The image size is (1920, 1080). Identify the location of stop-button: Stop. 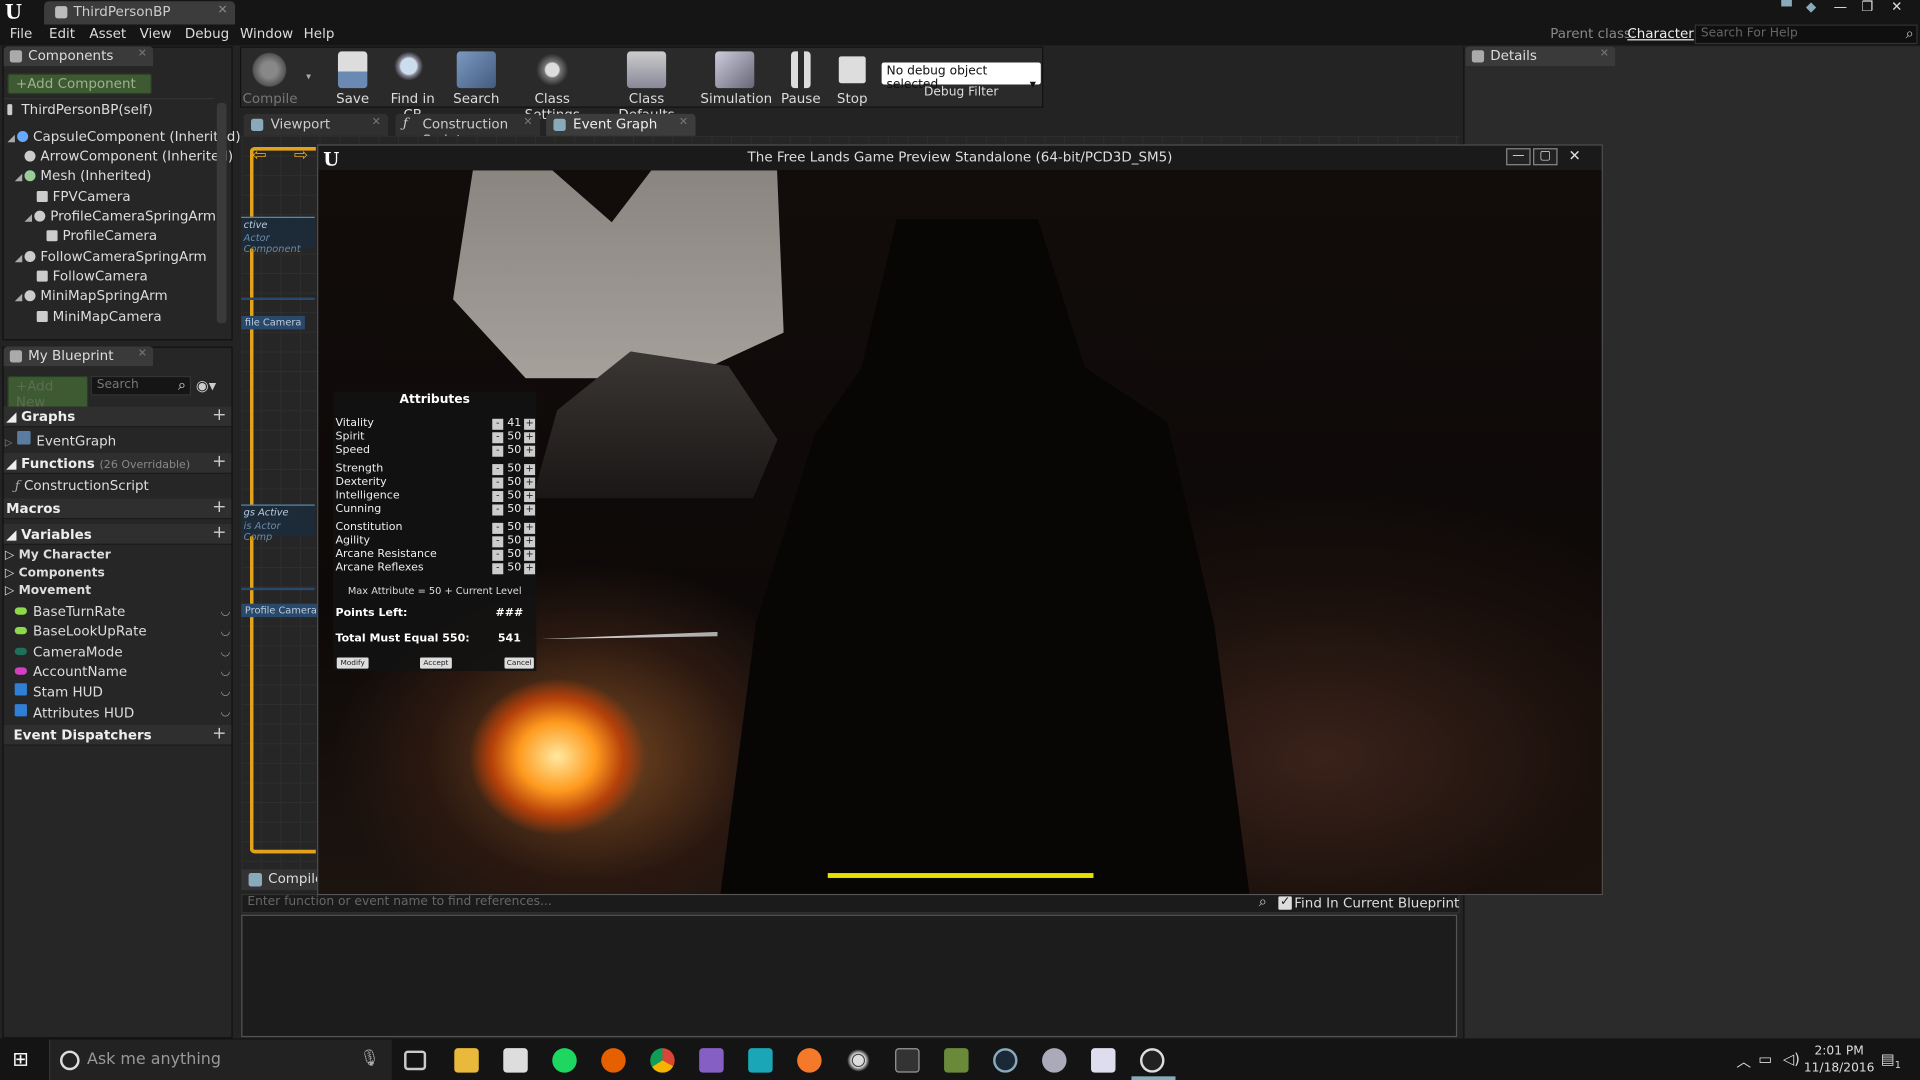
(852, 77).